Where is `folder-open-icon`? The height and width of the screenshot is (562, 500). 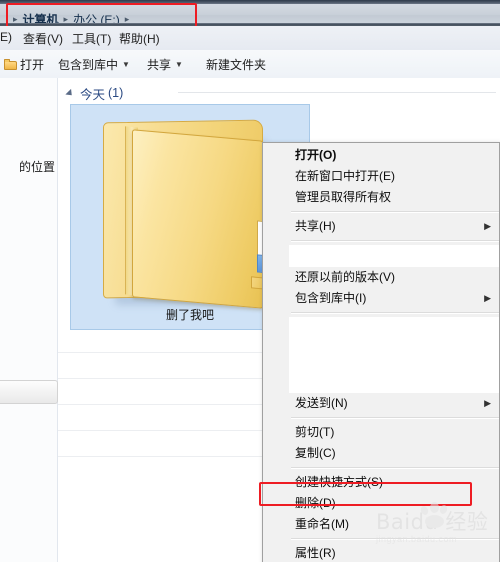 folder-open-icon is located at coordinates (10, 64).